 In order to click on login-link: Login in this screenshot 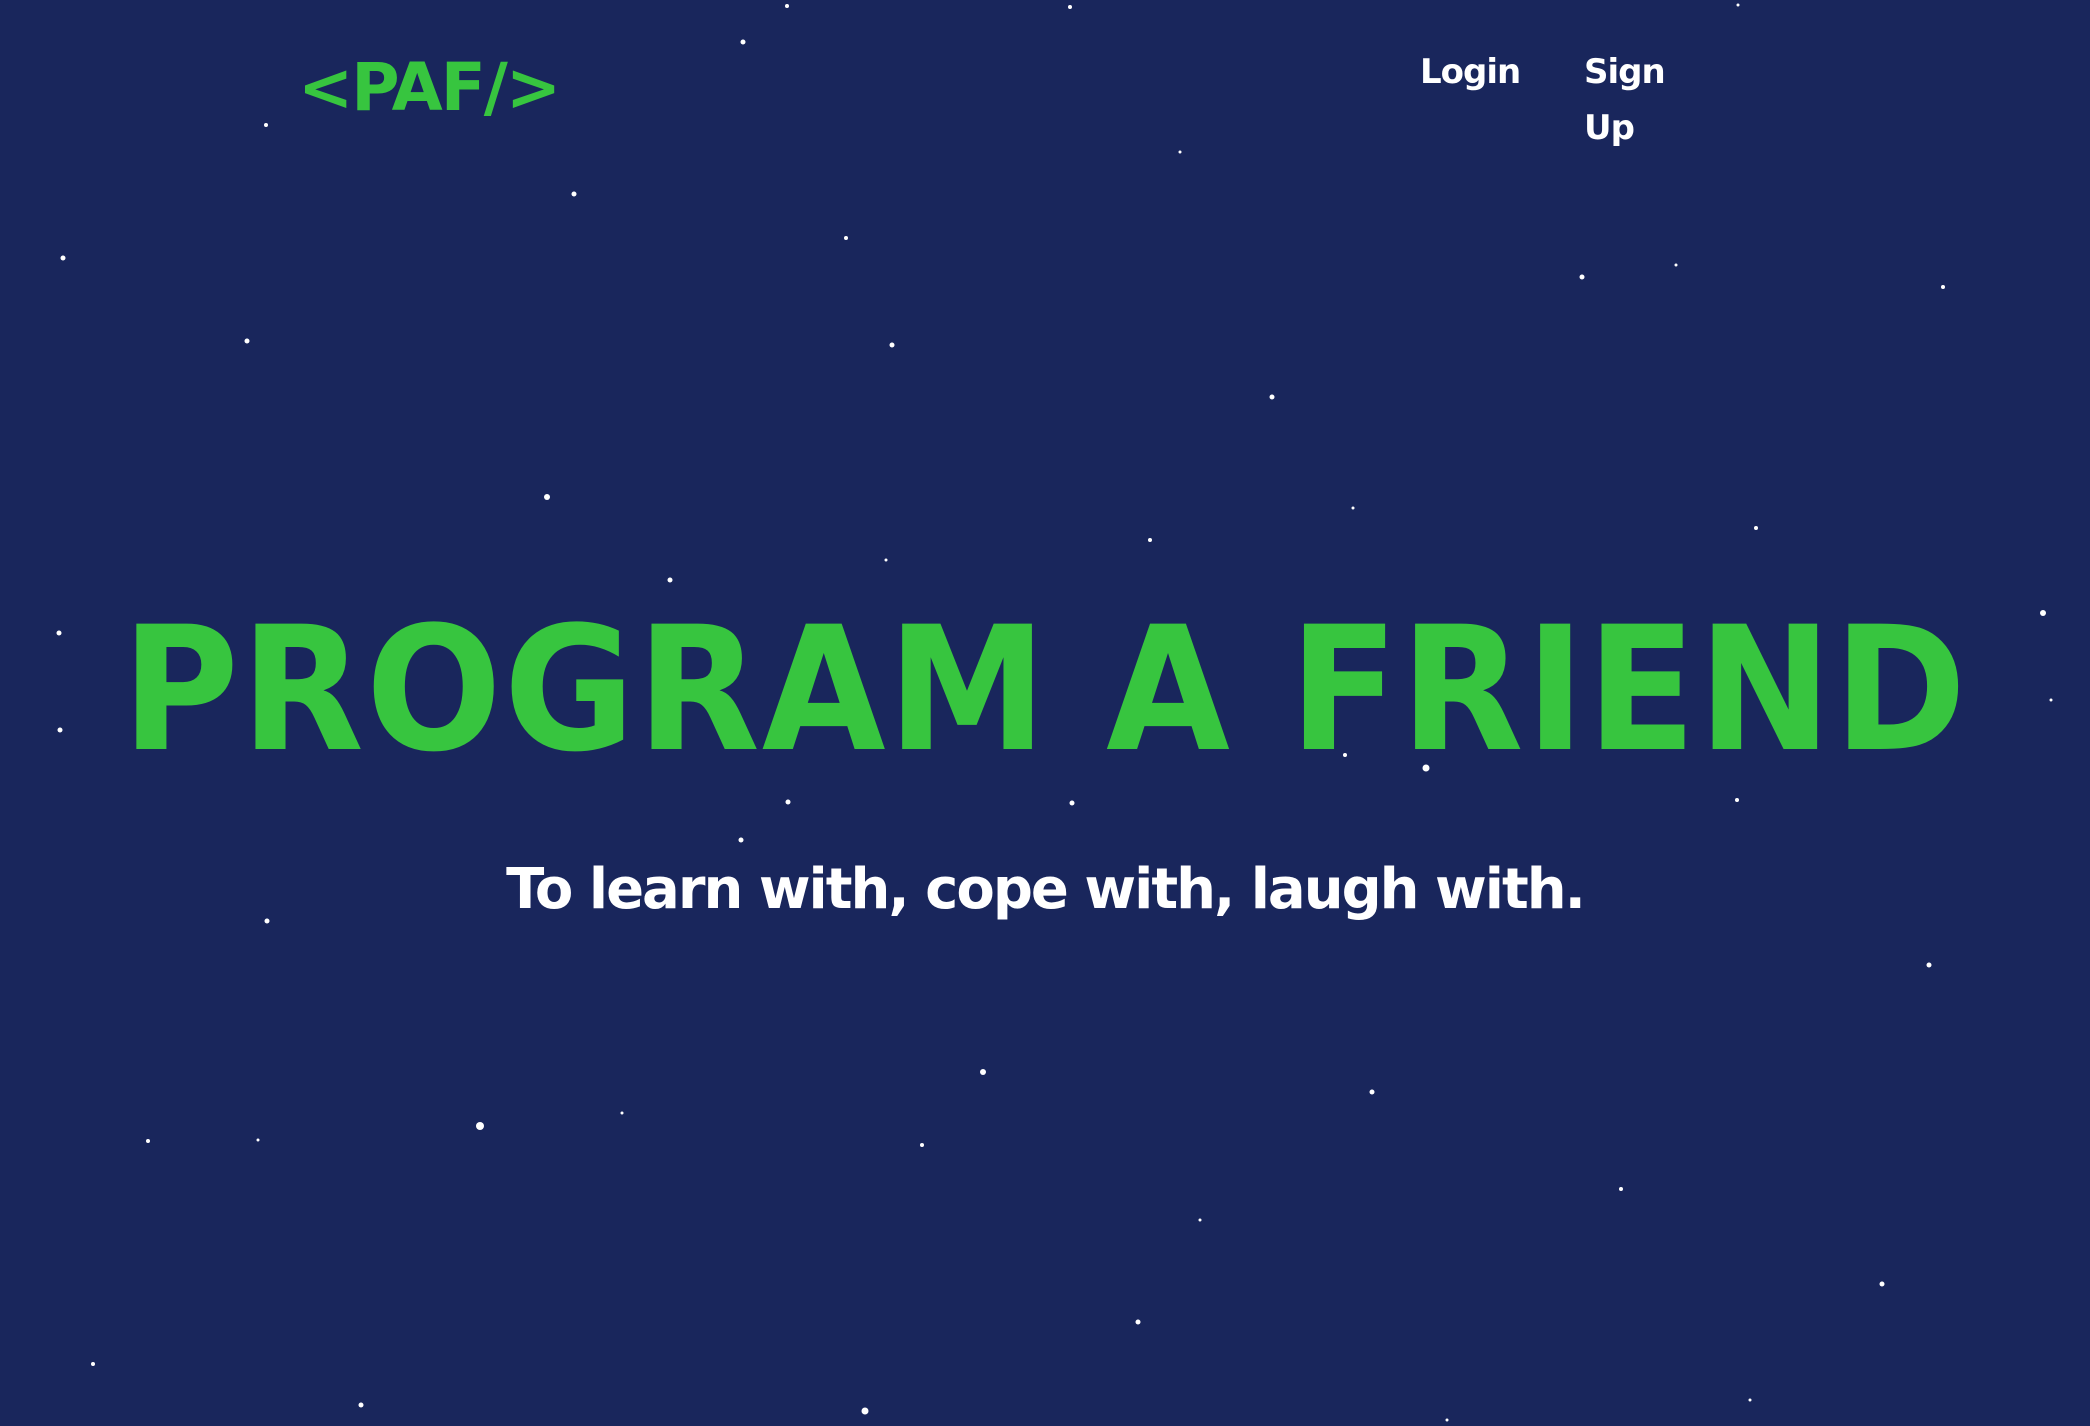, I will do `click(1470, 72)`.